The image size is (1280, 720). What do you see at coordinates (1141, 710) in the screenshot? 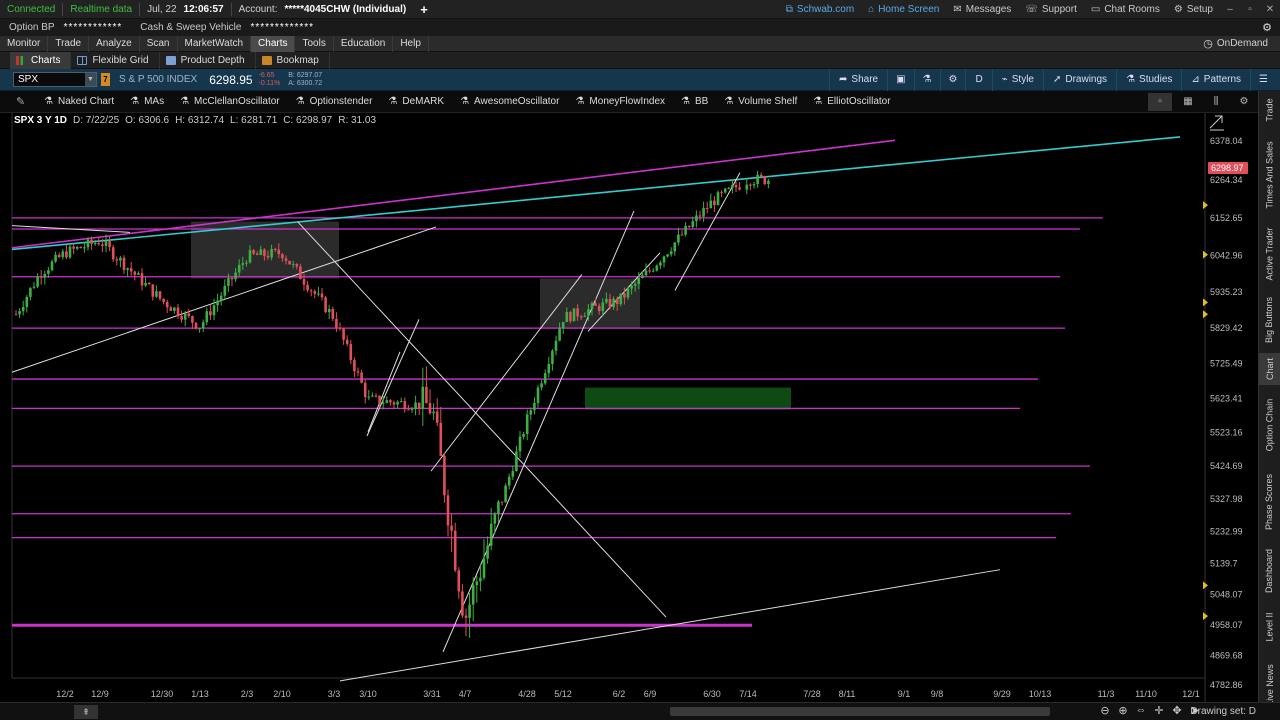
I see `pan-icon: ⇔` at bounding box center [1141, 710].